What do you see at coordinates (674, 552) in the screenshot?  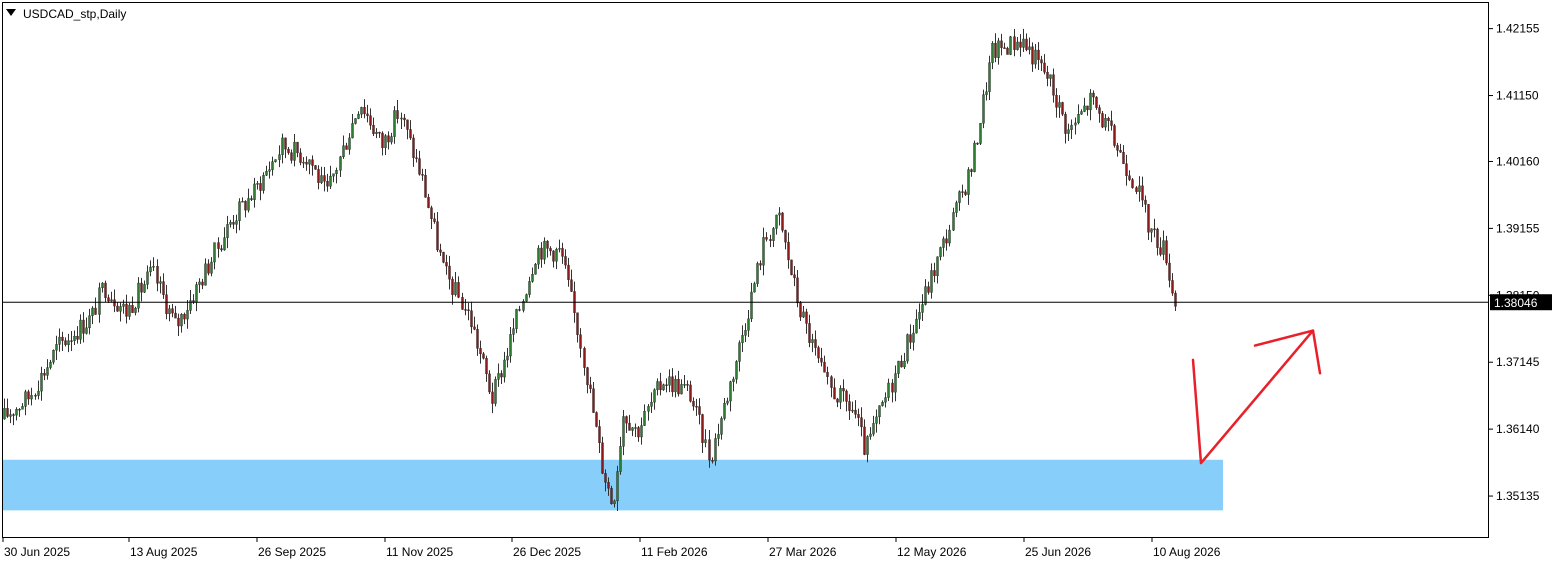 I see `x-tick-label: 11 Feb 2026` at bounding box center [674, 552].